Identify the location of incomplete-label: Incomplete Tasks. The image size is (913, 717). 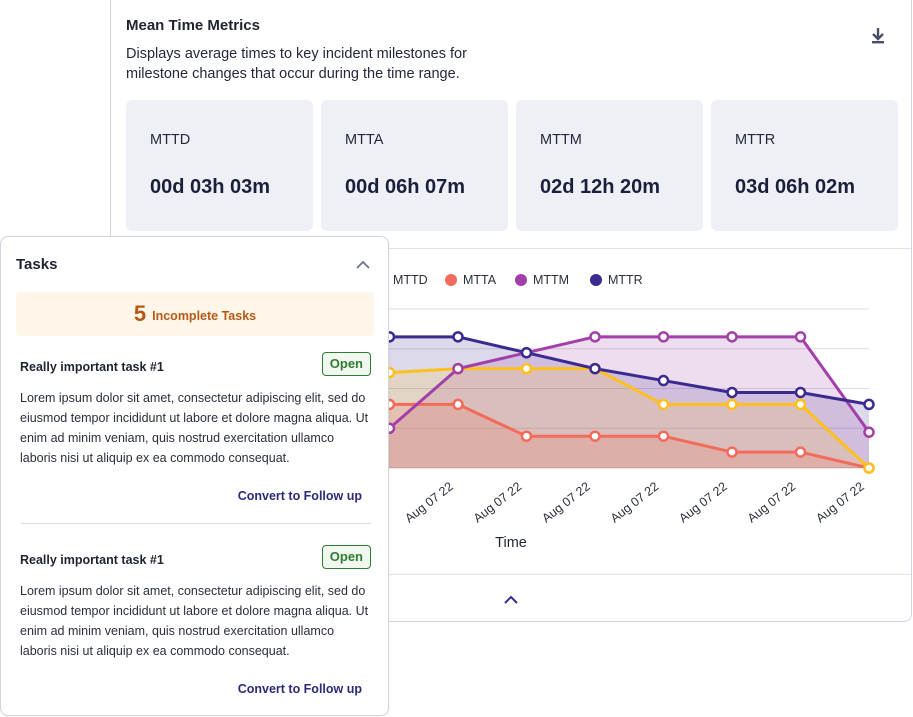
(204, 316).